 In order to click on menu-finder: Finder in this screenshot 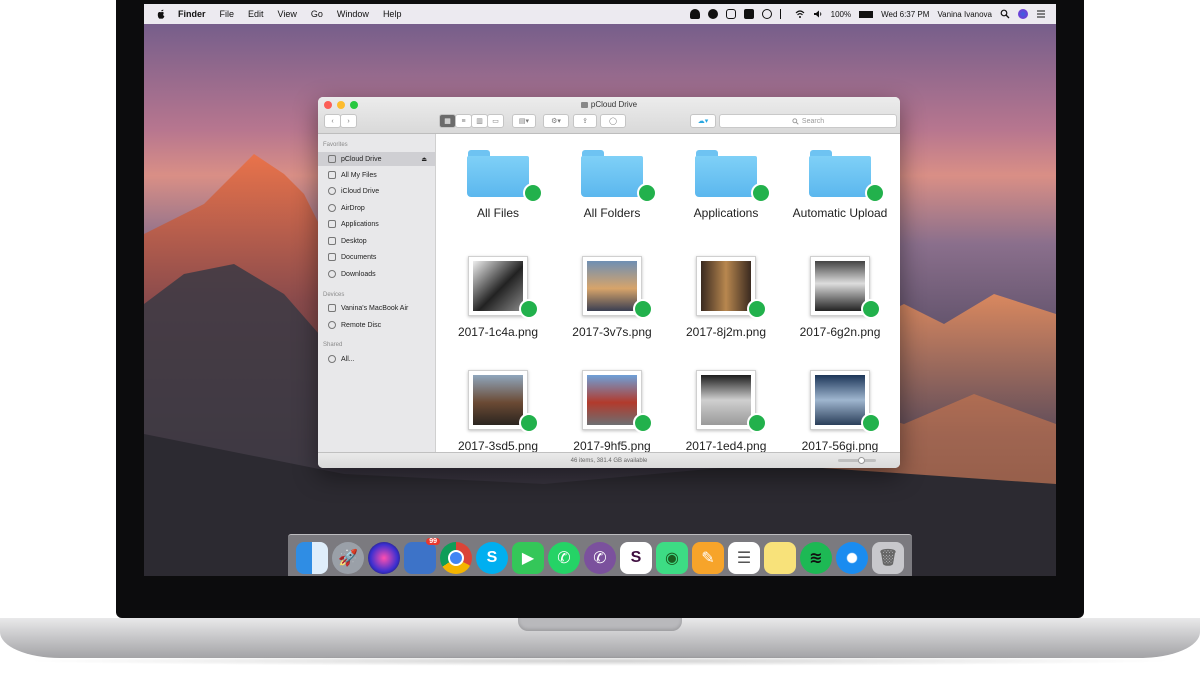, I will do `click(192, 14)`.